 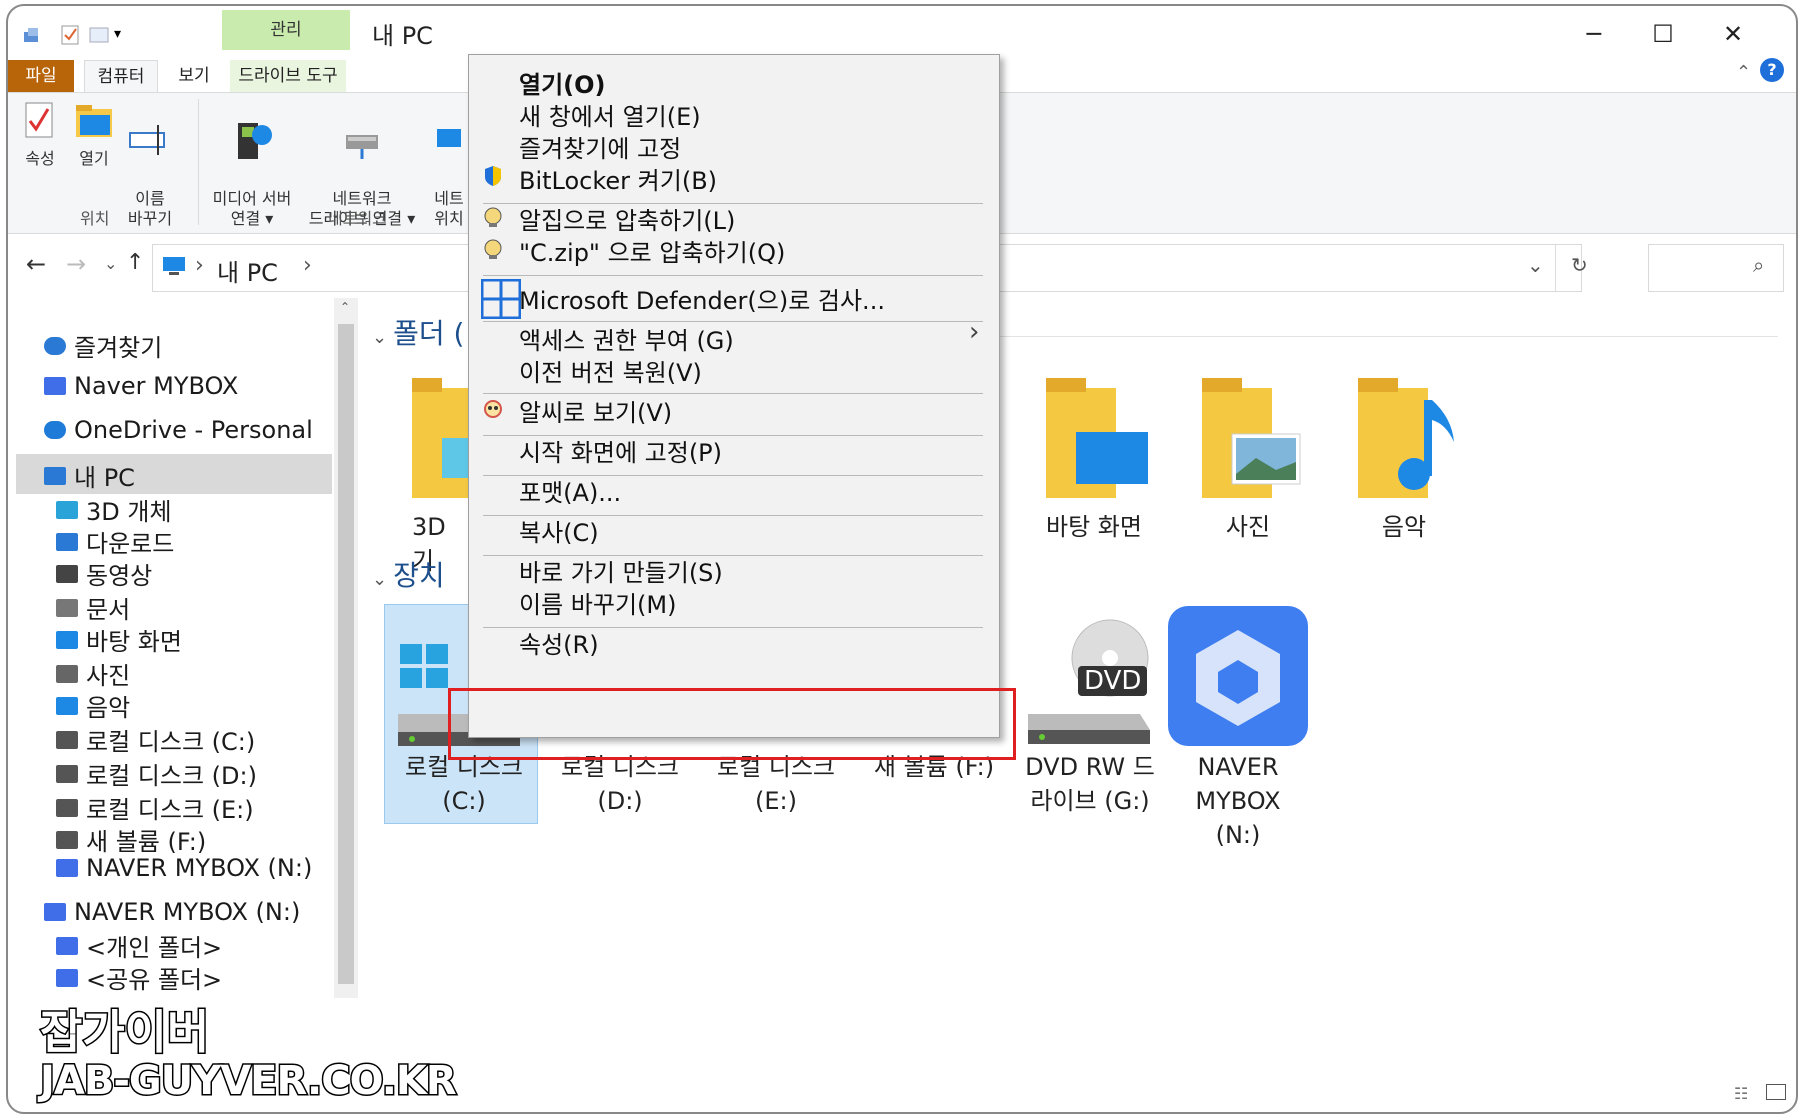 What do you see at coordinates (135, 262) in the screenshot?
I see `up-button: ↑` at bounding box center [135, 262].